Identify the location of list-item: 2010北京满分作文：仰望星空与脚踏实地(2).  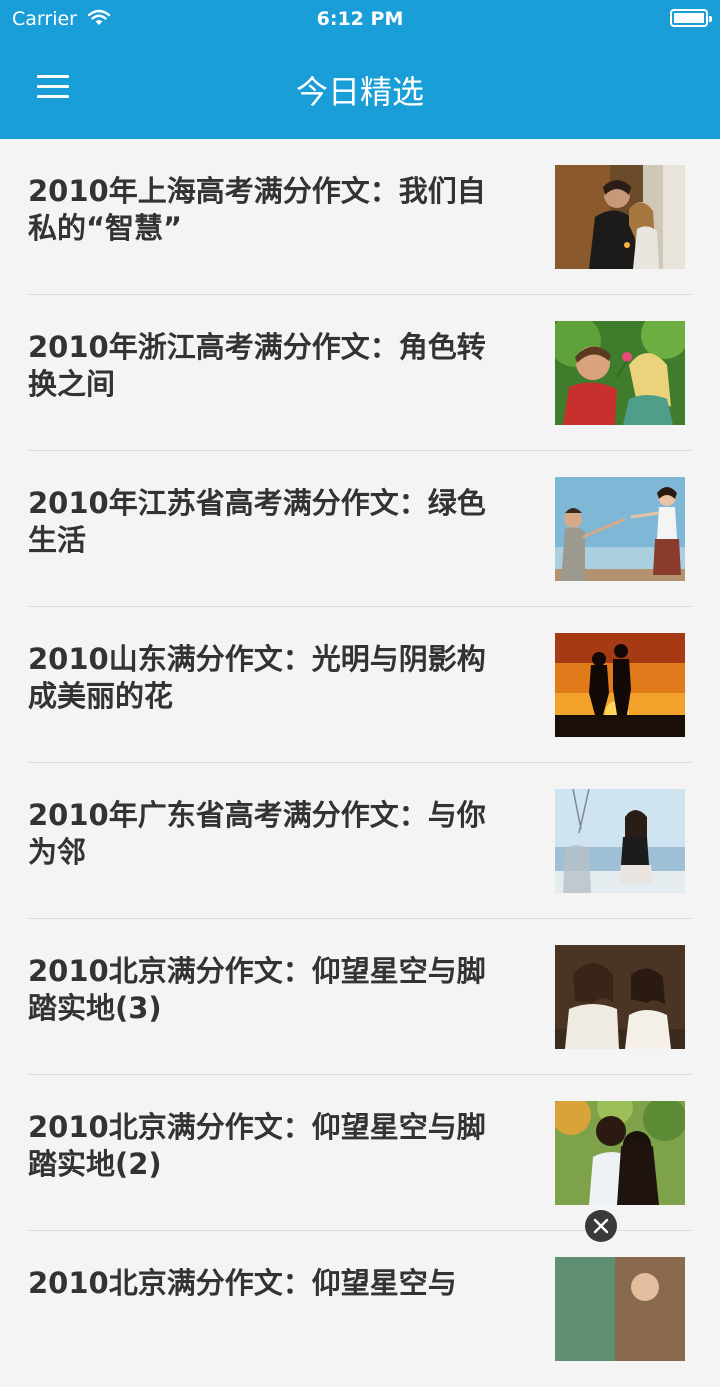
(360, 1153).